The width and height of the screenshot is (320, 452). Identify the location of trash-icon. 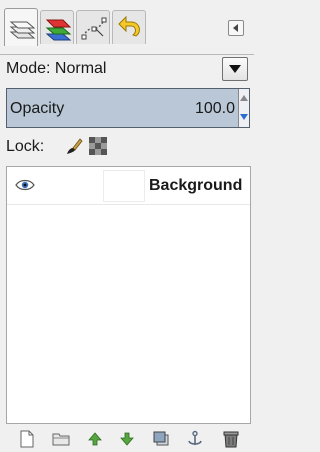
(231, 439).